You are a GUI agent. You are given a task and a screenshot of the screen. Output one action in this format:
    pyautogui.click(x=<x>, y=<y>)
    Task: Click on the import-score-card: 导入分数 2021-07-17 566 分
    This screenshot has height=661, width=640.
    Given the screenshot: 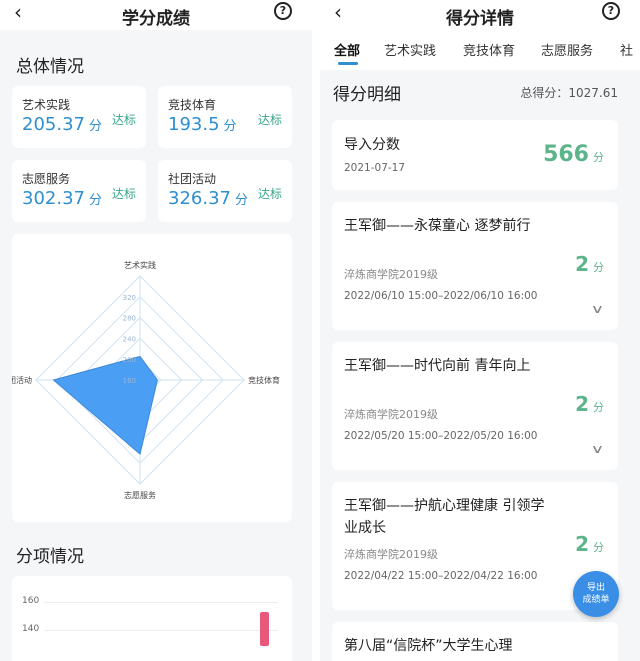 What is the action you would take?
    pyautogui.click(x=475, y=155)
    